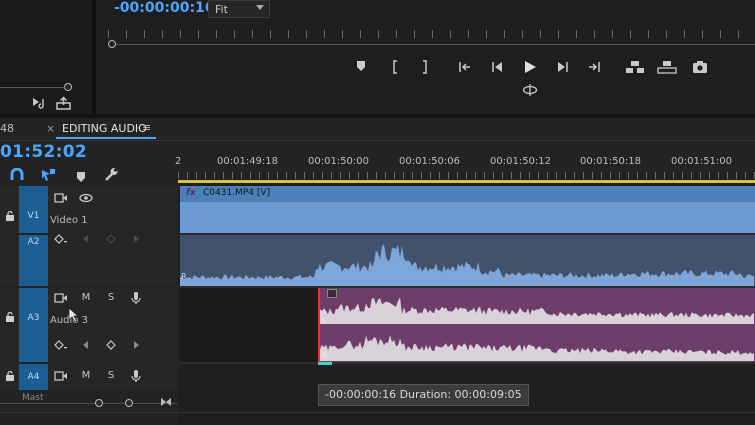  What do you see at coordinates (99, 403) in the screenshot?
I see `zoom-handle-left` at bounding box center [99, 403].